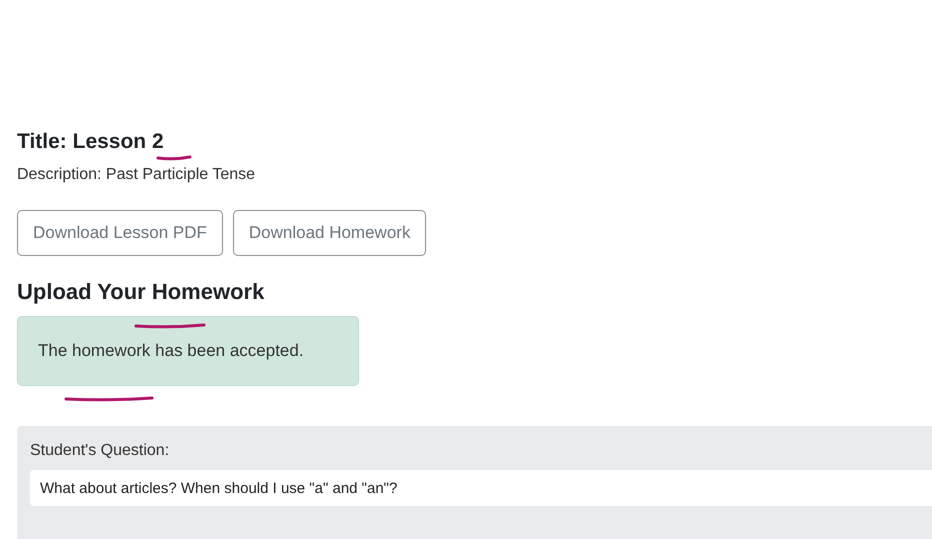 Image resolution: width=932 pixels, height=539 pixels. What do you see at coordinates (120, 233) in the screenshot?
I see `download-button: Download Lesson PDF` at bounding box center [120, 233].